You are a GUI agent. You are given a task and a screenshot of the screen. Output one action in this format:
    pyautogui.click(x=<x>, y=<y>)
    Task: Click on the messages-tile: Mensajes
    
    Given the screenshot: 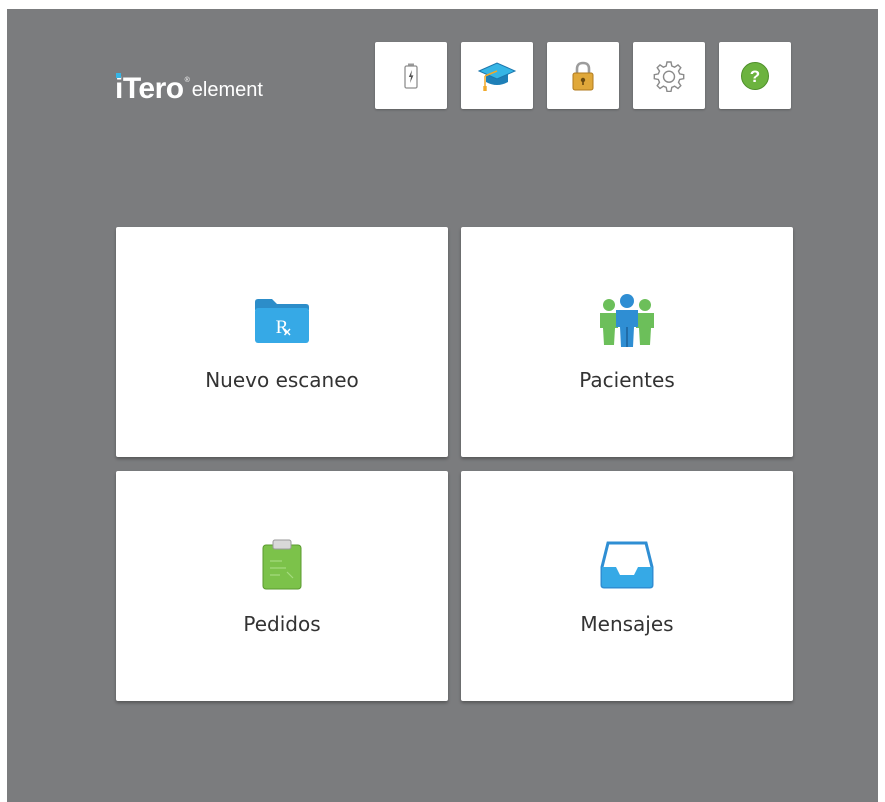 What is the action you would take?
    pyautogui.click(x=627, y=586)
    